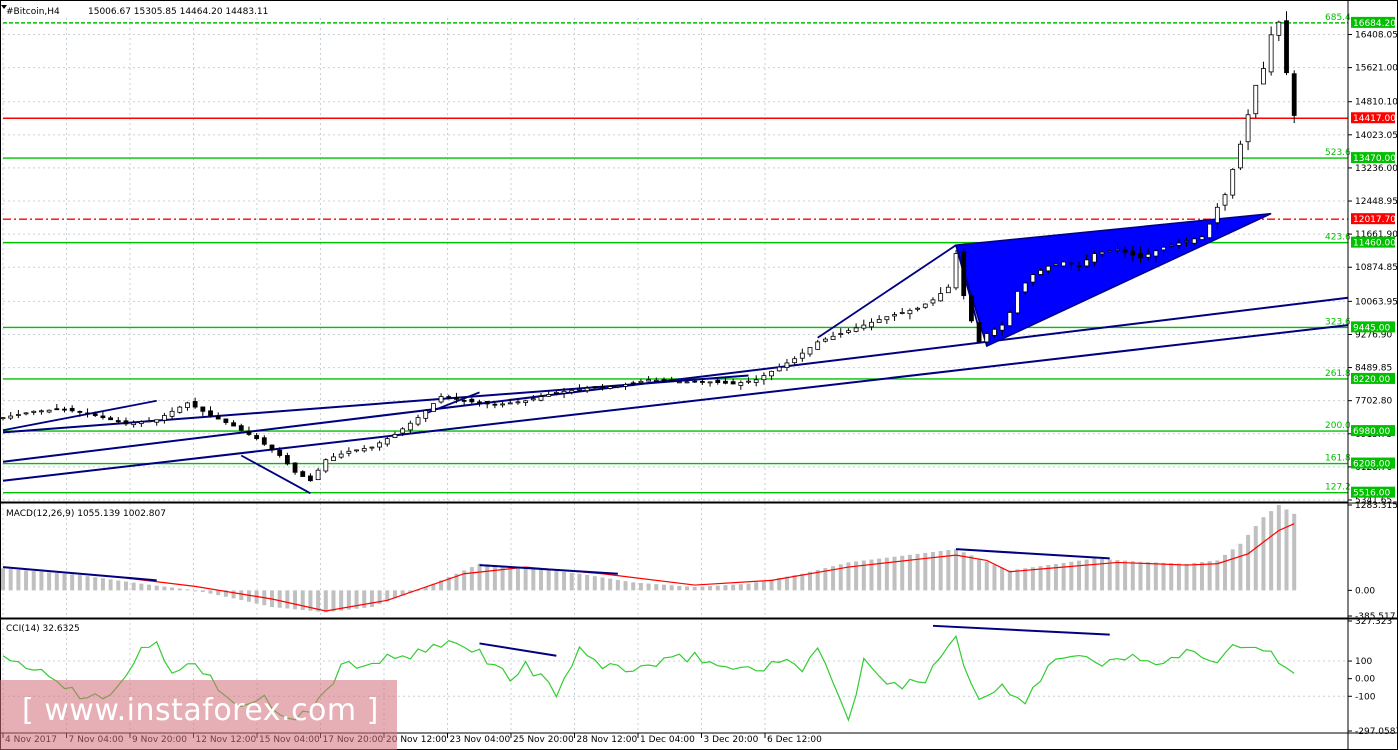  I want to click on fib-label: 423.6, so click(1338, 238).